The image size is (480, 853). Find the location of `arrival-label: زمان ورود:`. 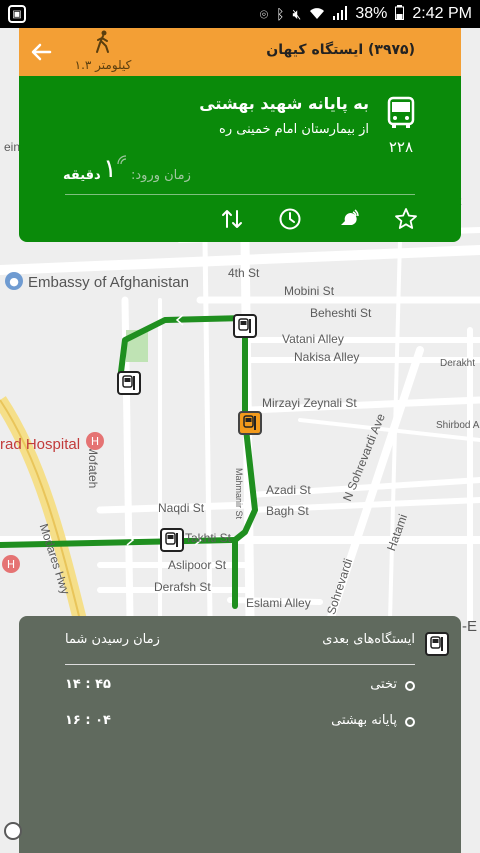

arrival-label: زمان ورود: is located at coordinates (161, 175).